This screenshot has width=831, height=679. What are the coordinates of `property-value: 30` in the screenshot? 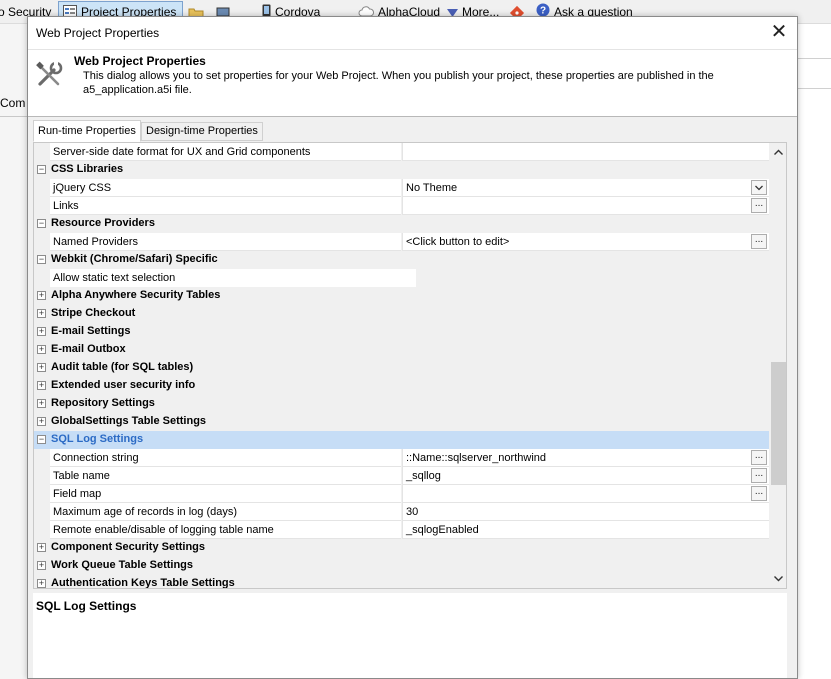 It's located at (412, 512).